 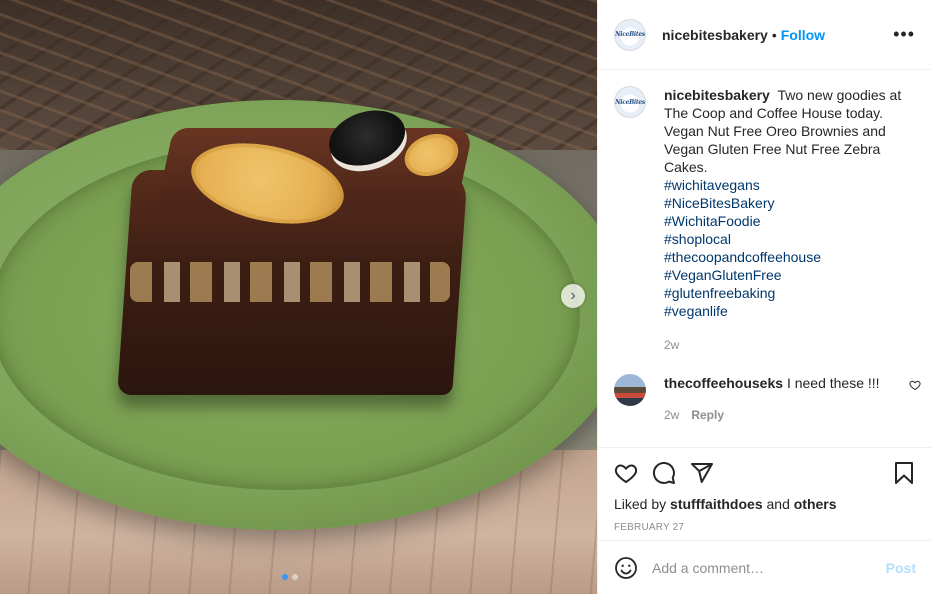 What do you see at coordinates (626, 473) in the screenshot?
I see `like-heart-icon` at bounding box center [626, 473].